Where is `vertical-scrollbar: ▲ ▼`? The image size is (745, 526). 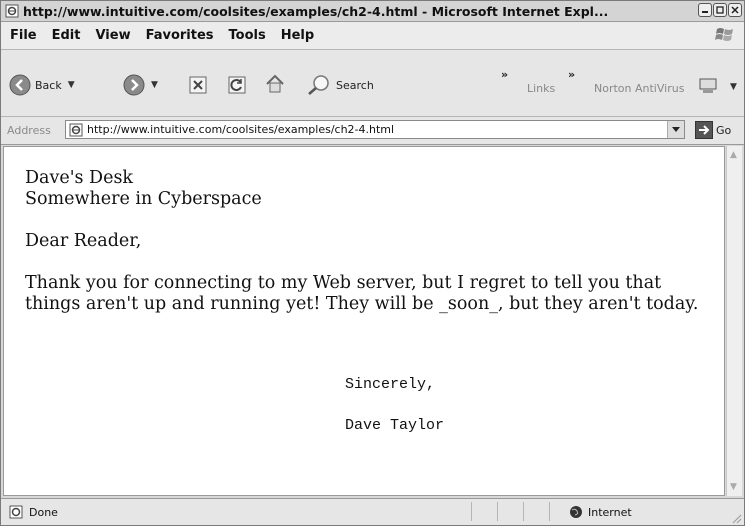 vertical-scrollbar: ▲ ▼ is located at coordinates (734, 321).